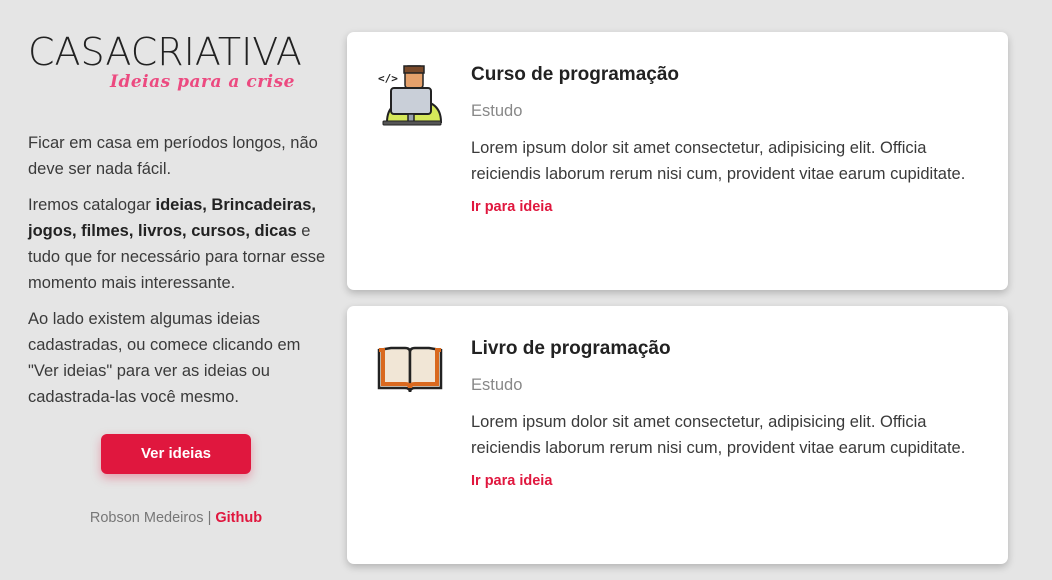 The image size is (1052, 580). Describe the element at coordinates (202, 82) in the screenshot. I see `logo-tagline: Ideias para a crise` at that location.